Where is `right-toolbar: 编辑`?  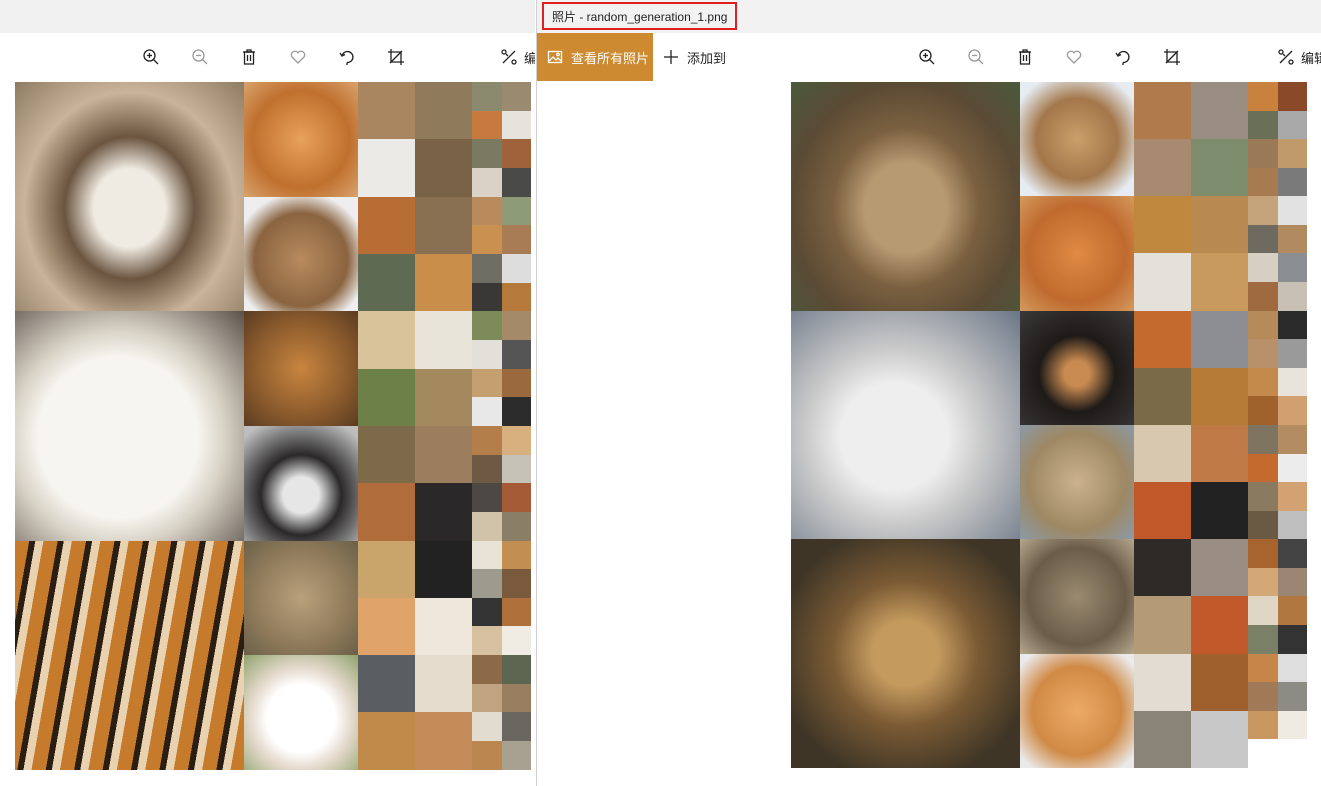 right-toolbar: 编辑 is located at coordinates (929, 57).